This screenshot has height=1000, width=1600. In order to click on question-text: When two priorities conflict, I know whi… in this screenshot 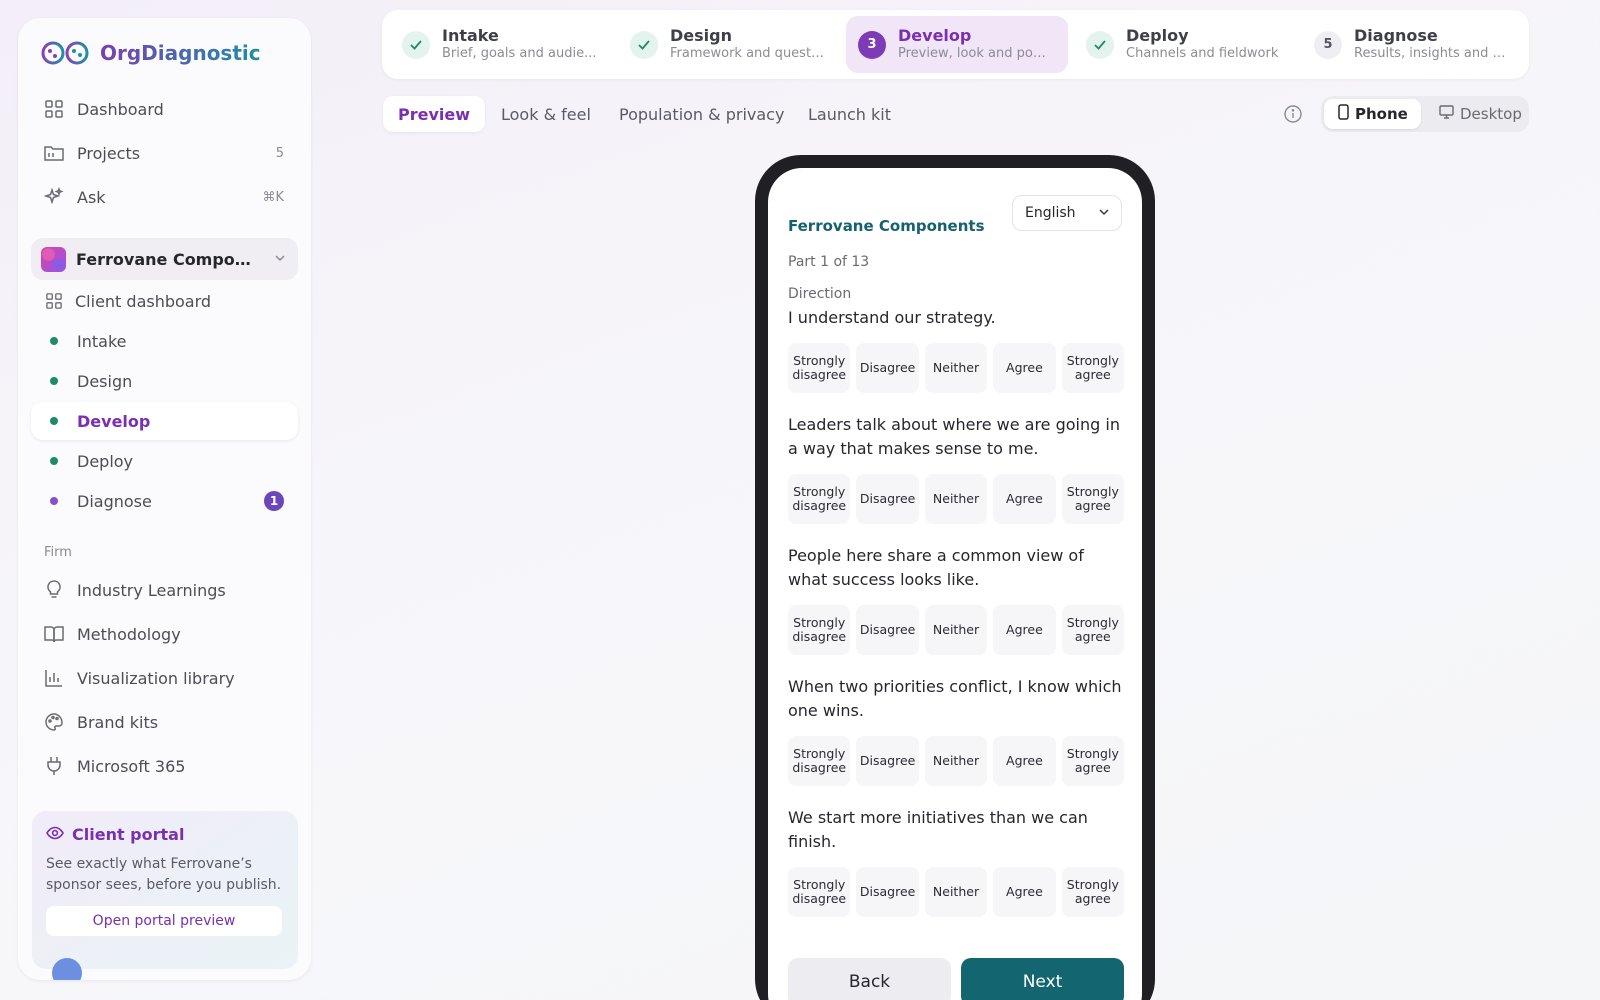, I will do `click(955, 698)`.